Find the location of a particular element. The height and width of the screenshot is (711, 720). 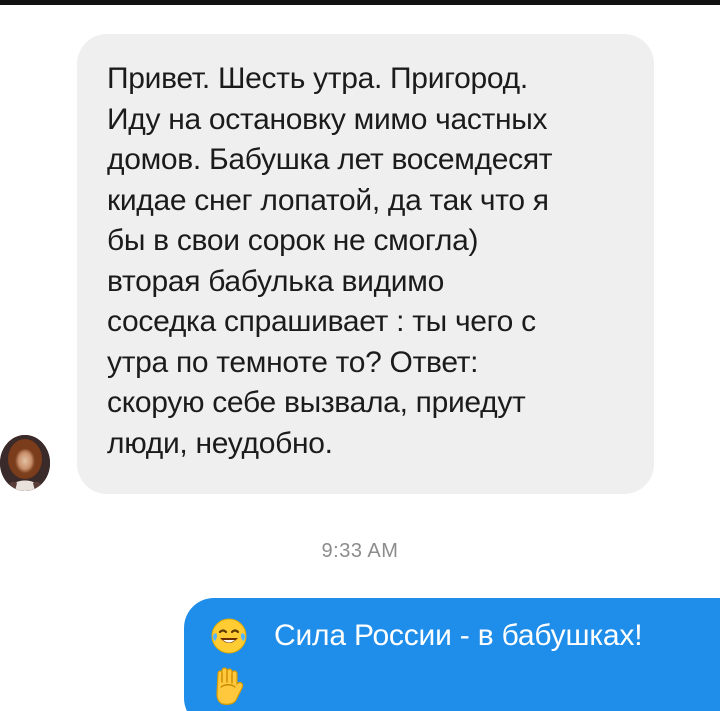

outgoing-emoji-line is located at coordinates (457, 683).